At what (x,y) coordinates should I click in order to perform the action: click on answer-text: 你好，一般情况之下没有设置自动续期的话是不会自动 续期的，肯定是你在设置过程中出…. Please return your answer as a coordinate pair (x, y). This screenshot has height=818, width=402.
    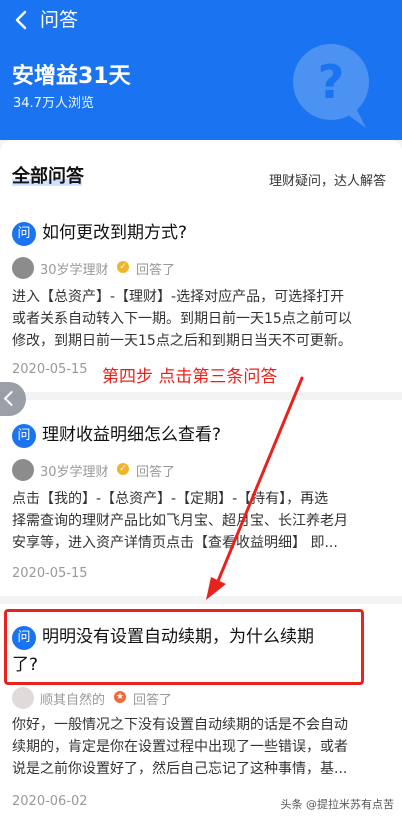
    Looking at the image, I should click on (198, 747).